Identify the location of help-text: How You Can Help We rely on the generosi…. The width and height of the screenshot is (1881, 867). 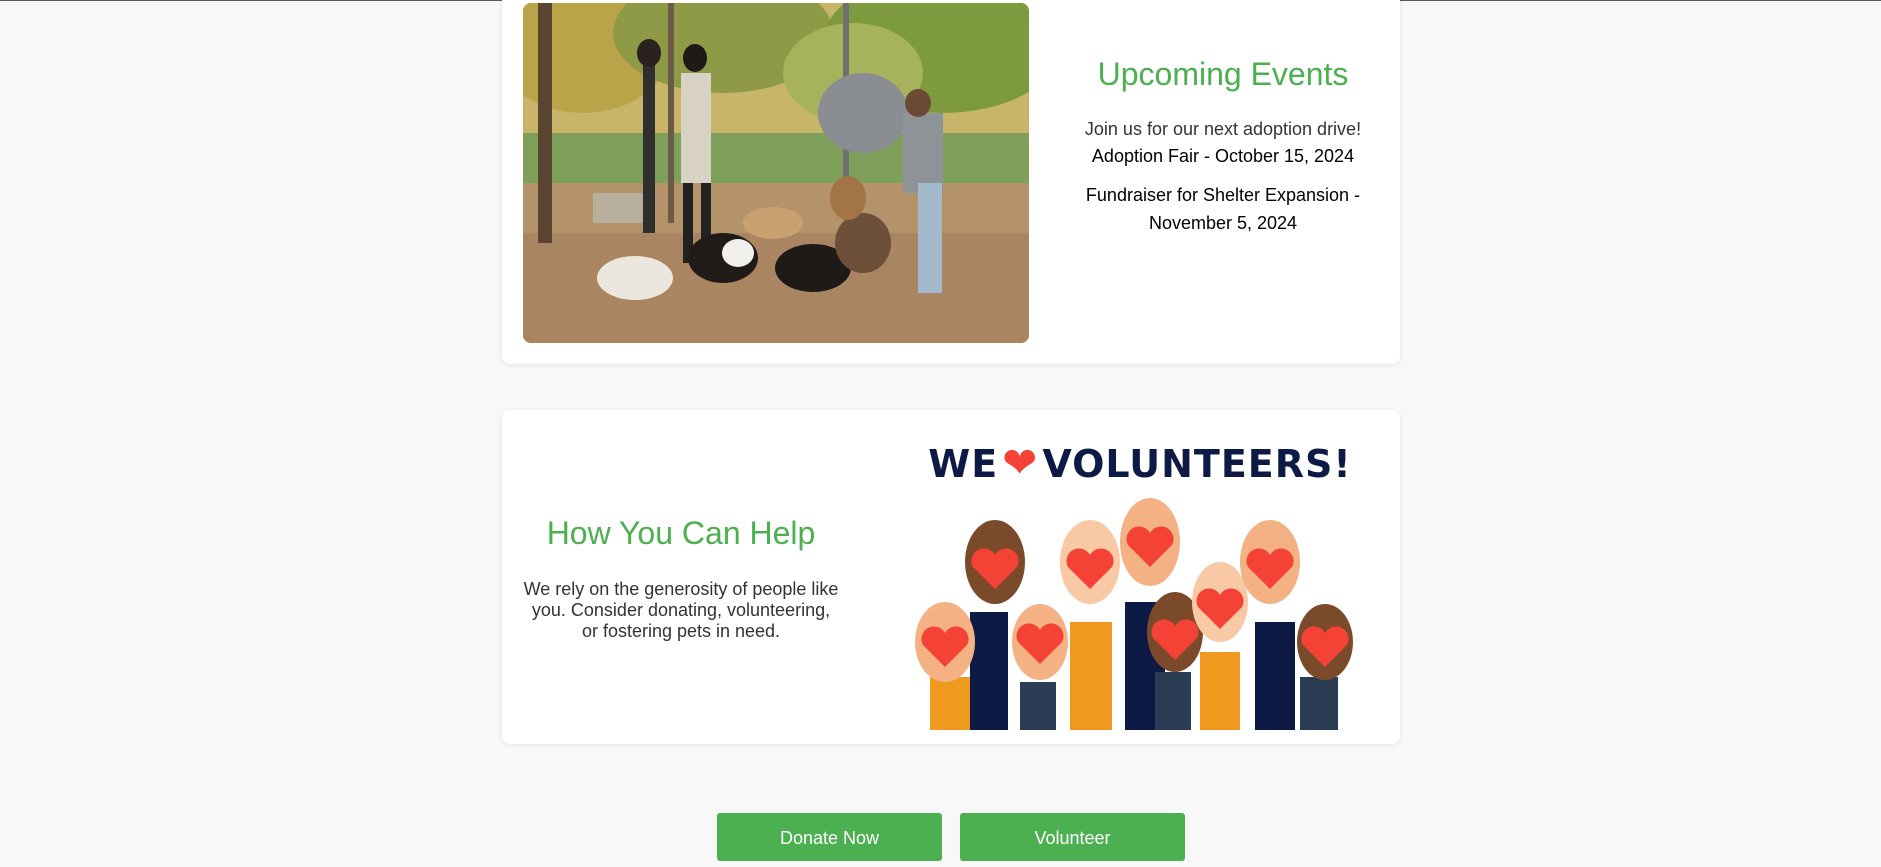
(681, 577).